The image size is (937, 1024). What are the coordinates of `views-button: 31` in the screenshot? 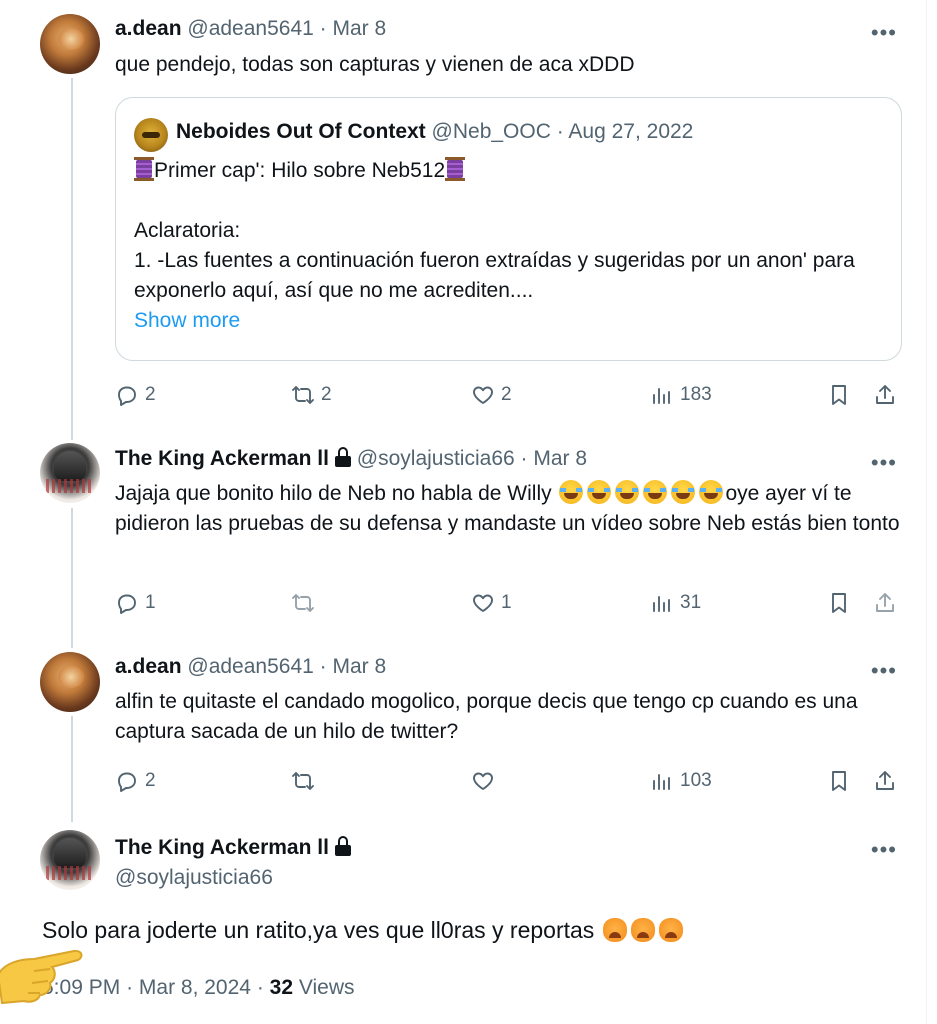 It's located at (675, 603).